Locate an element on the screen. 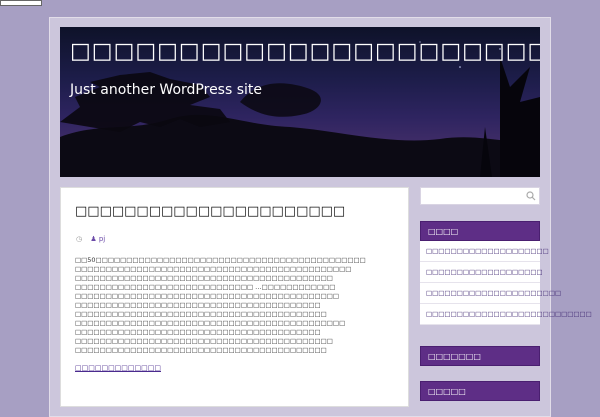 This screenshot has height=417, width=600. search-icon is located at coordinates (531, 196).